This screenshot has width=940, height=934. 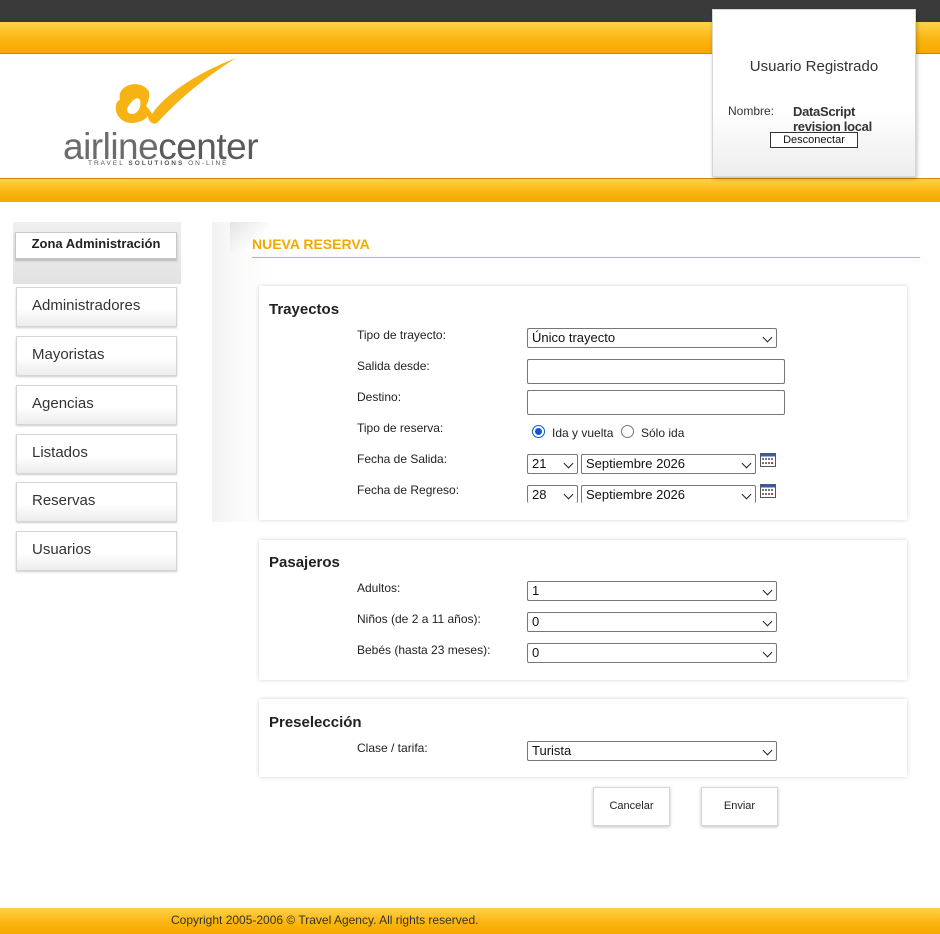 I want to click on destino-label: Destino:, so click(x=379, y=397).